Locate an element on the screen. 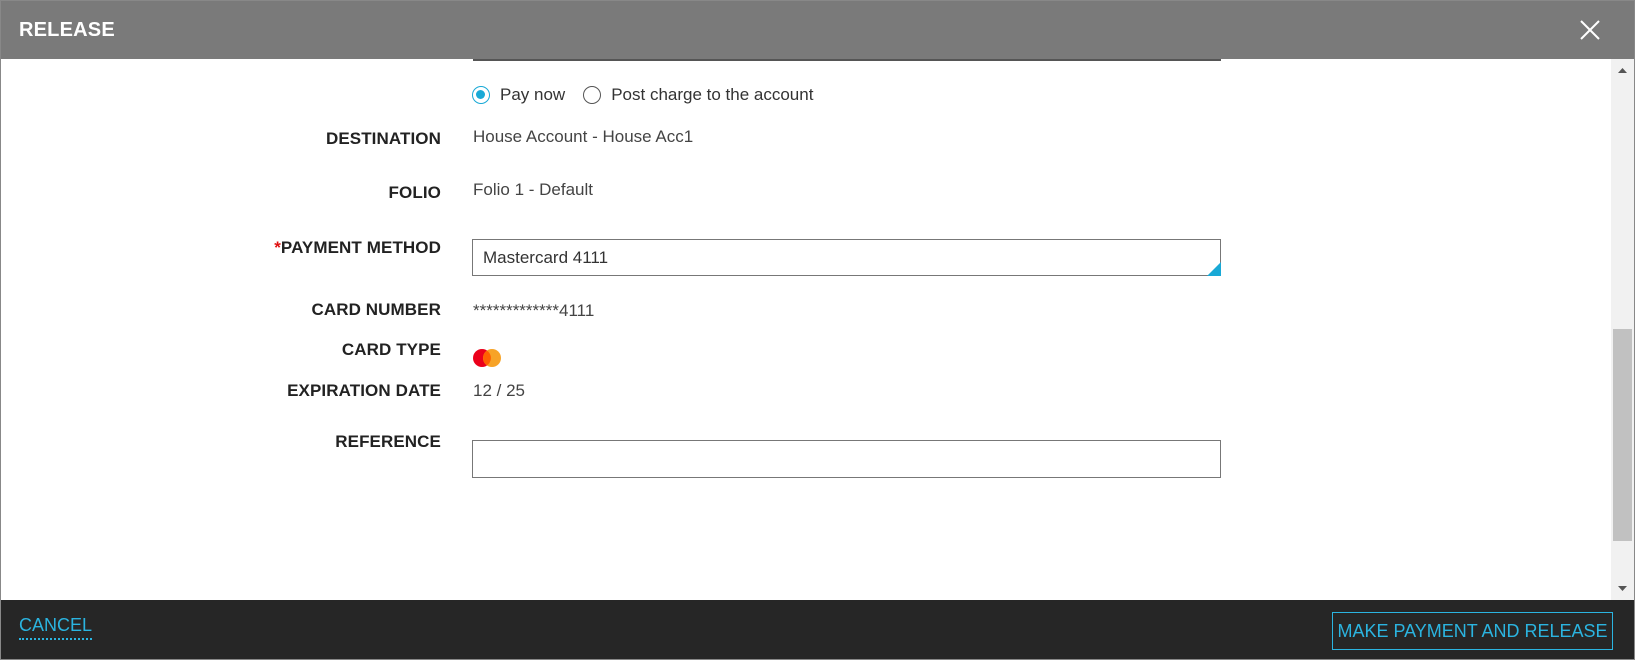 This screenshot has height=660, width=1635. scroll-down-icon is located at coordinates (1622, 589).